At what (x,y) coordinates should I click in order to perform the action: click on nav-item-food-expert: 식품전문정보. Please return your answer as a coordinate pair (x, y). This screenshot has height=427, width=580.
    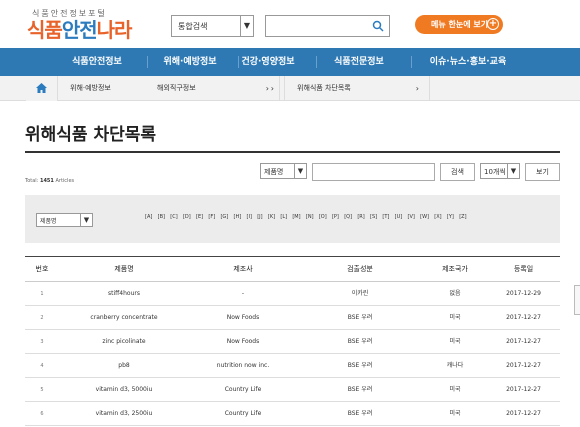
    Looking at the image, I should click on (359, 62).